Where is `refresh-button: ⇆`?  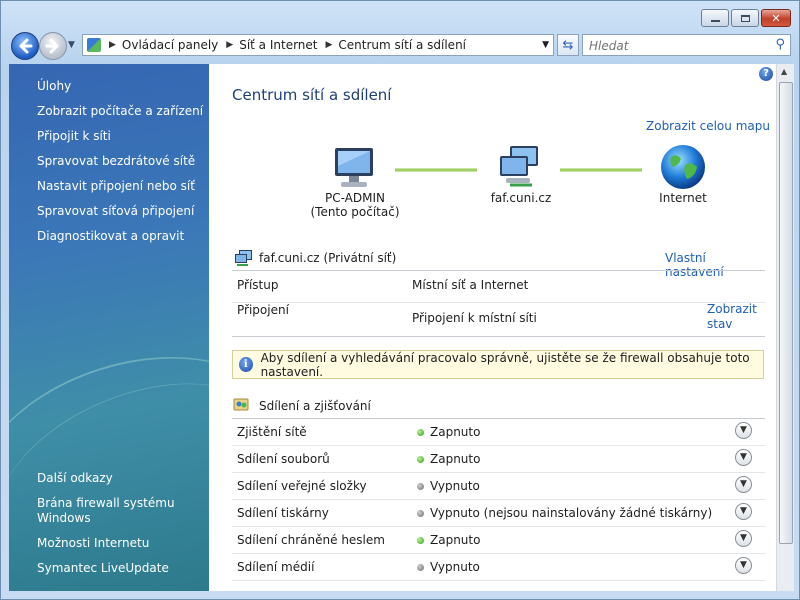 refresh-button: ⇆ is located at coordinates (568, 45).